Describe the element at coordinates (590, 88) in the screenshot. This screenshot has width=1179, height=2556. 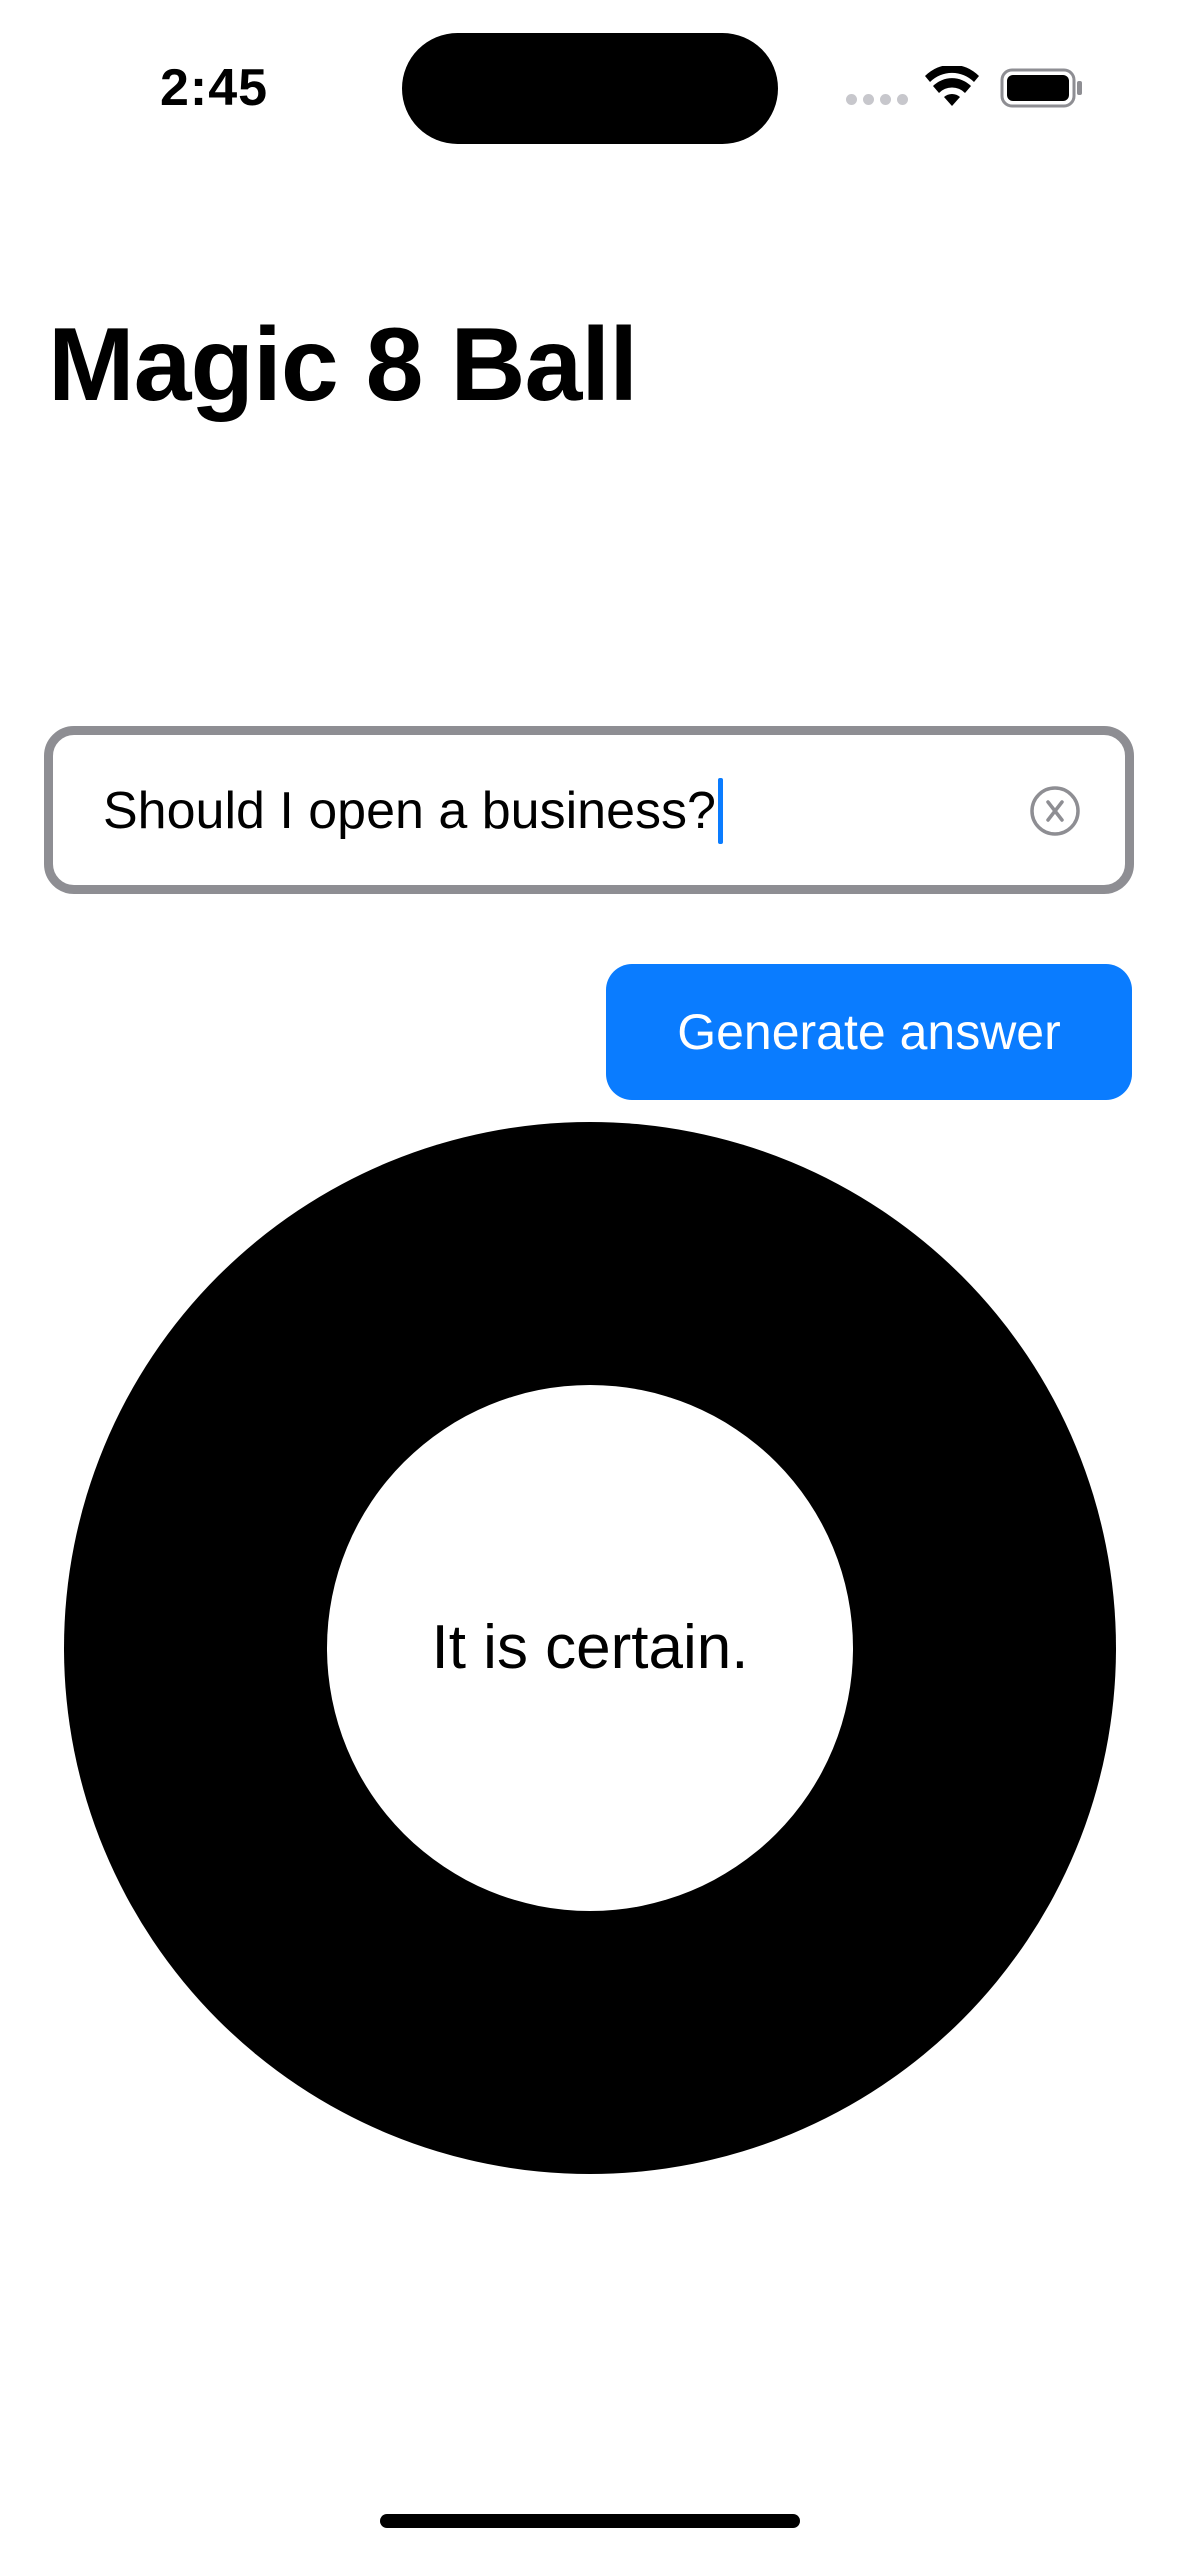
I see `dynamic-island` at that location.